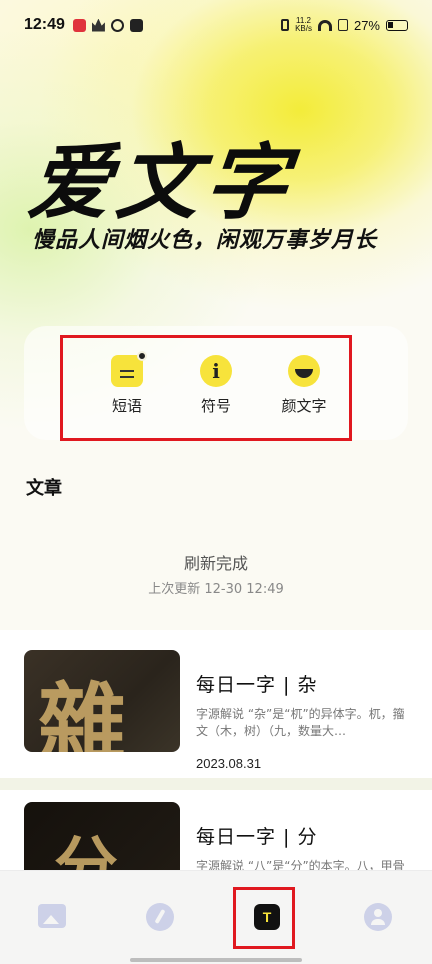 Image resolution: width=432 pixels, height=964 pixels. Describe the element at coordinates (206, 388) in the screenshot. I see `annotation-highlight-quick-actions` at that location.